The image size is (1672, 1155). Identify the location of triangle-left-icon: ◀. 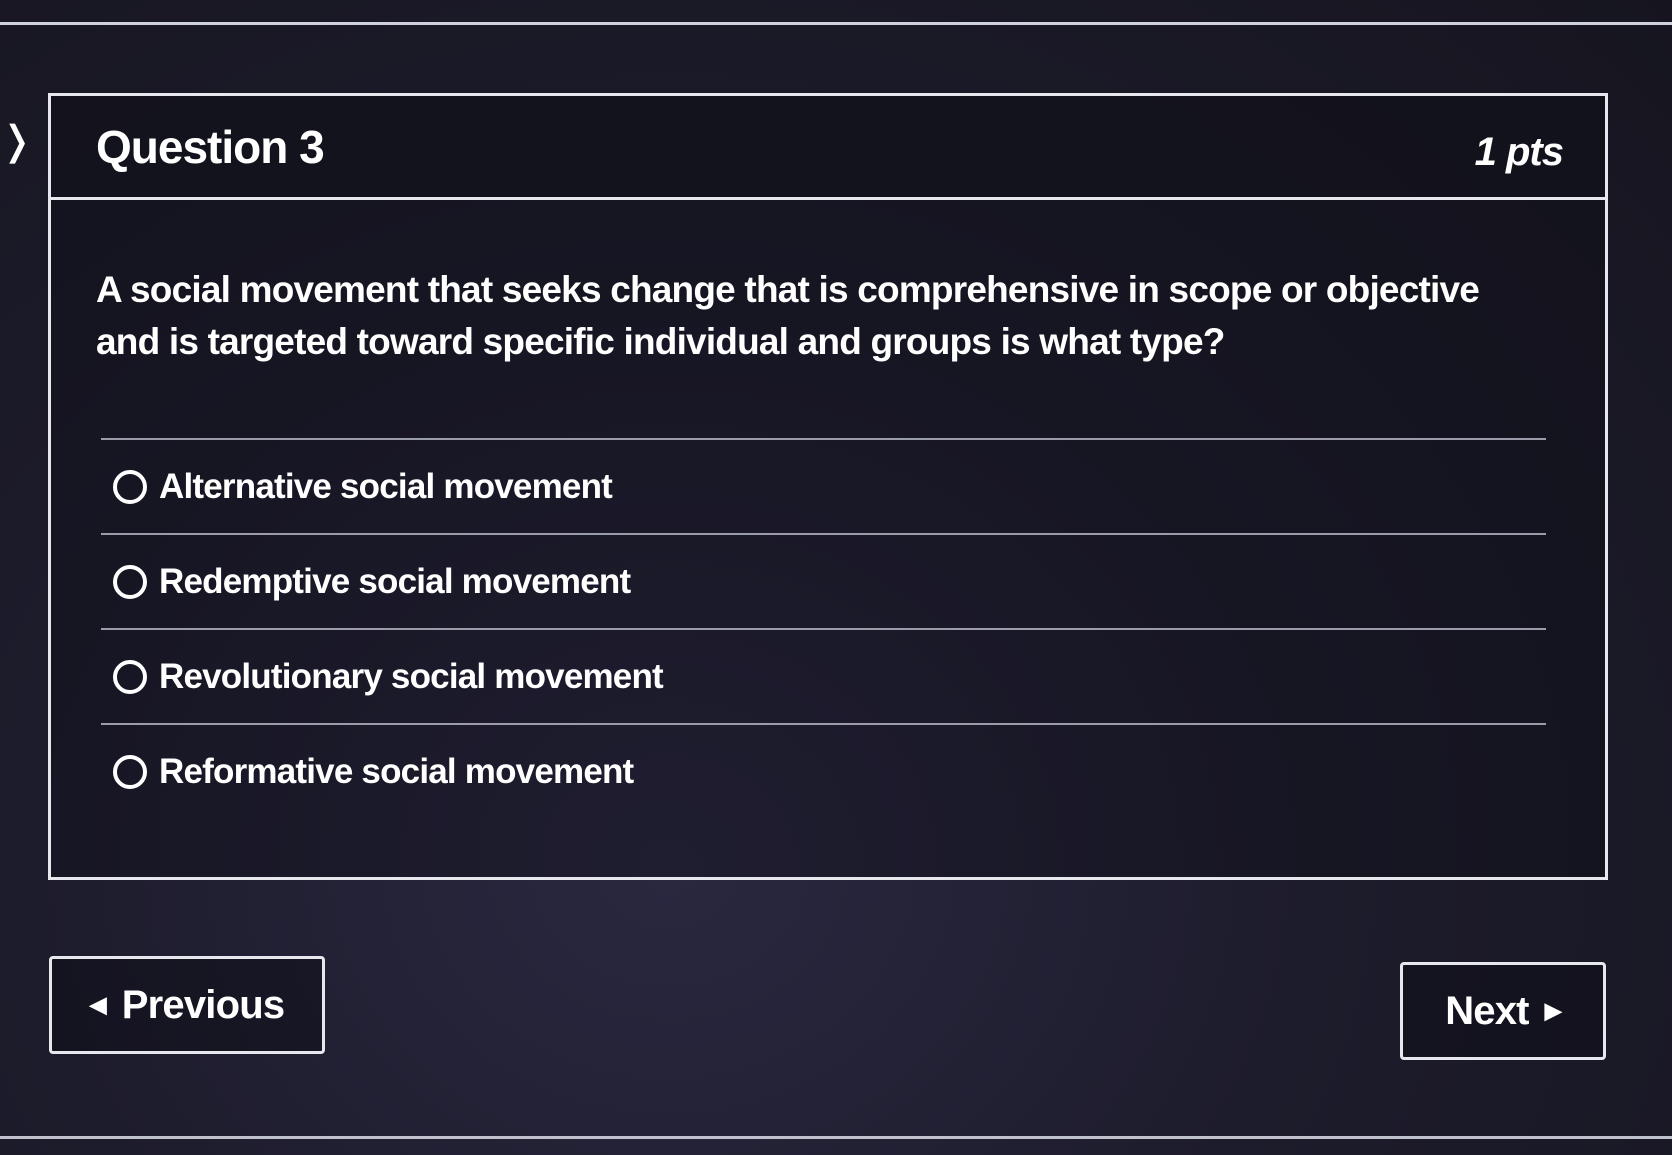
(98, 1004).